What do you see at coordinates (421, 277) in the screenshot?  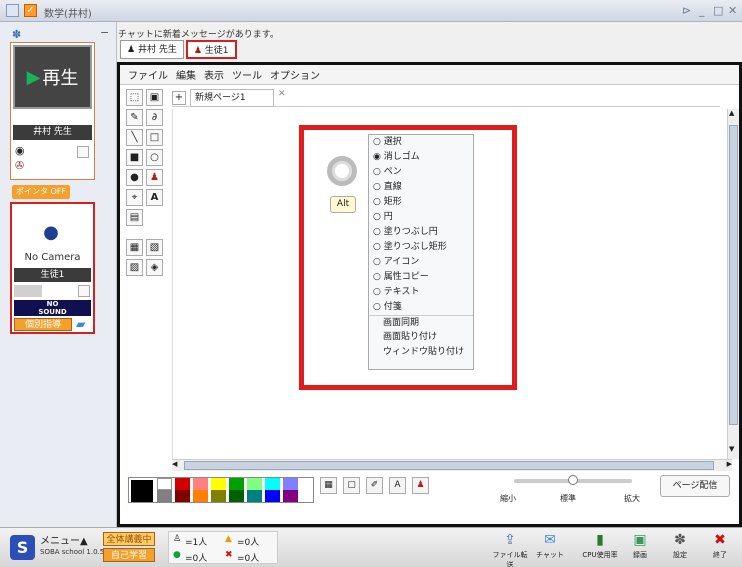 I see `menu-item-copy-style: ○ 属性コピー` at bounding box center [421, 277].